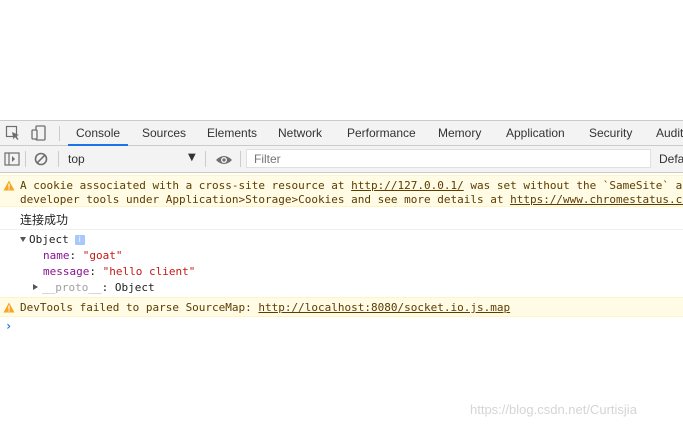 Image resolution: width=683 pixels, height=428 pixels. Describe the element at coordinates (8, 326) in the screenshot. I see `console-prompt-icon: ›` at that location.